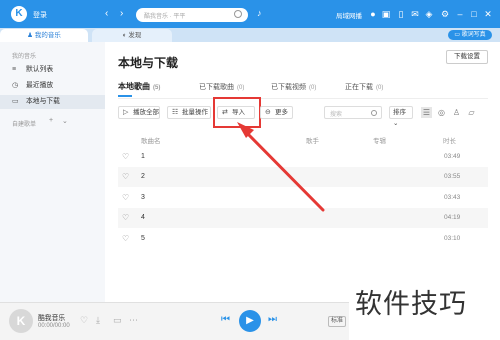  What do you see at coordinates (312, 140) in the screenshot?
I see `column-artist: 歌手` at bounding box center [312, 140].